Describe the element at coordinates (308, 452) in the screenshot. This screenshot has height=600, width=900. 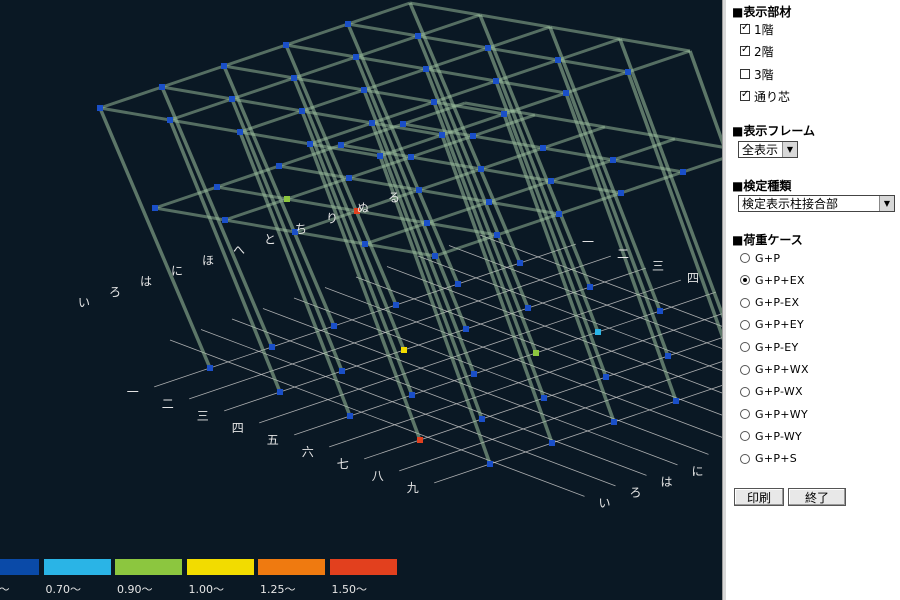
I see `y-axis-label: 六` at that location.